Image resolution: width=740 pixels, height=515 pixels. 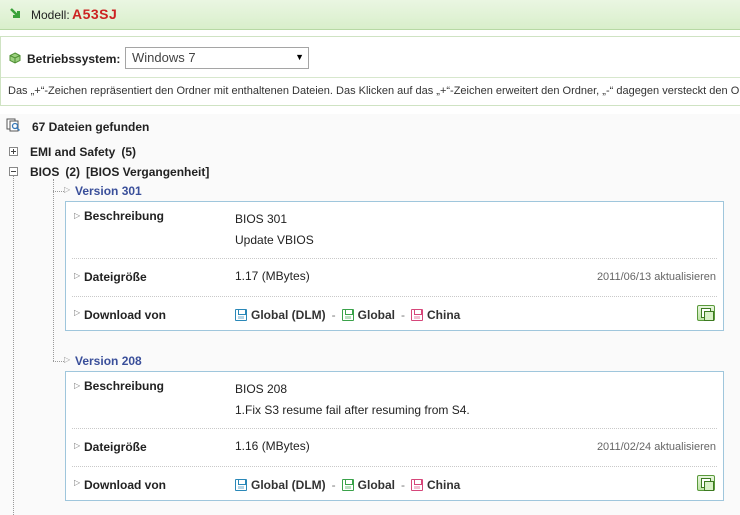 I want to click on description-line: BIOS 208, so click(x=261, y=389).